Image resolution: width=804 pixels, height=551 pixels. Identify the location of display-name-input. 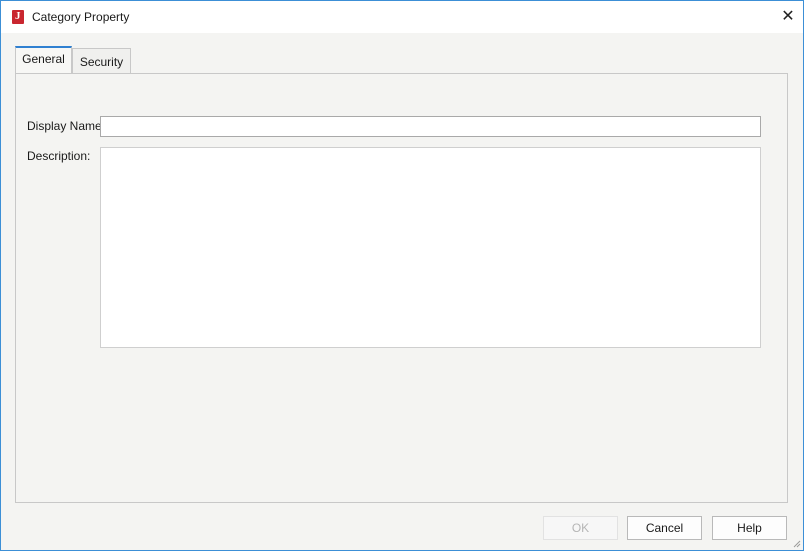
(430, 126).